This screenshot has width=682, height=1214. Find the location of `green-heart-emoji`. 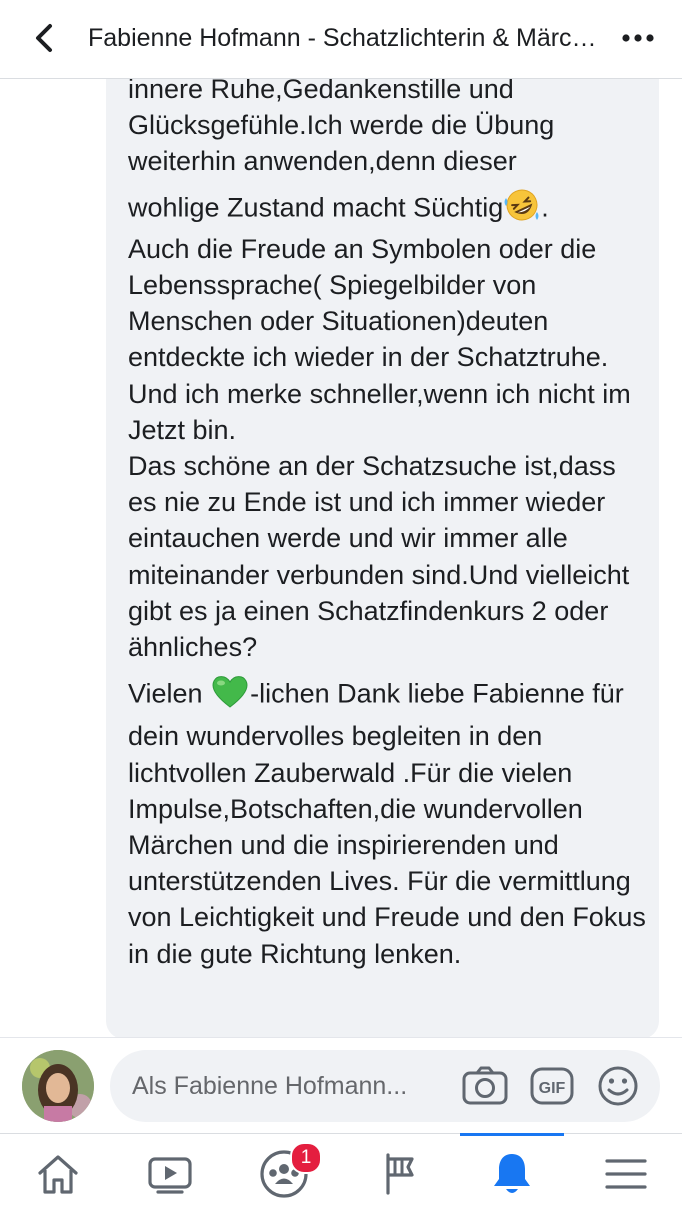

green-heart-emoji is located at coordinates (230, 695).